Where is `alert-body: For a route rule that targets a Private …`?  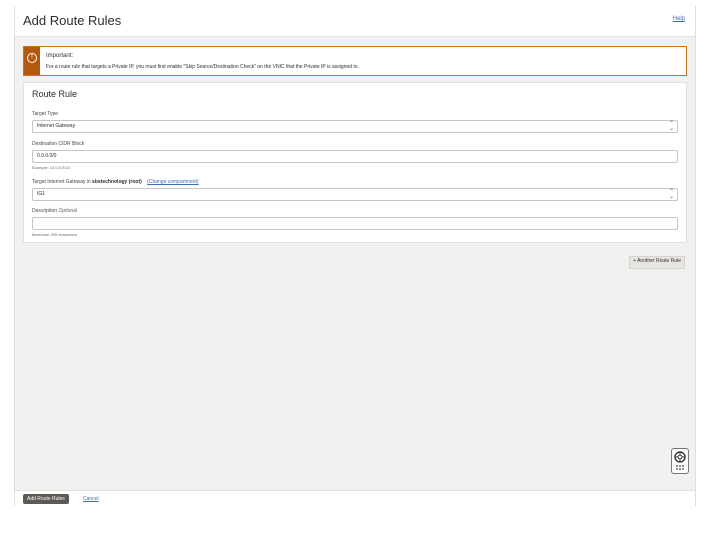
alert-body: For a route rule that targets a Private … is located at coordinates (202, 67).